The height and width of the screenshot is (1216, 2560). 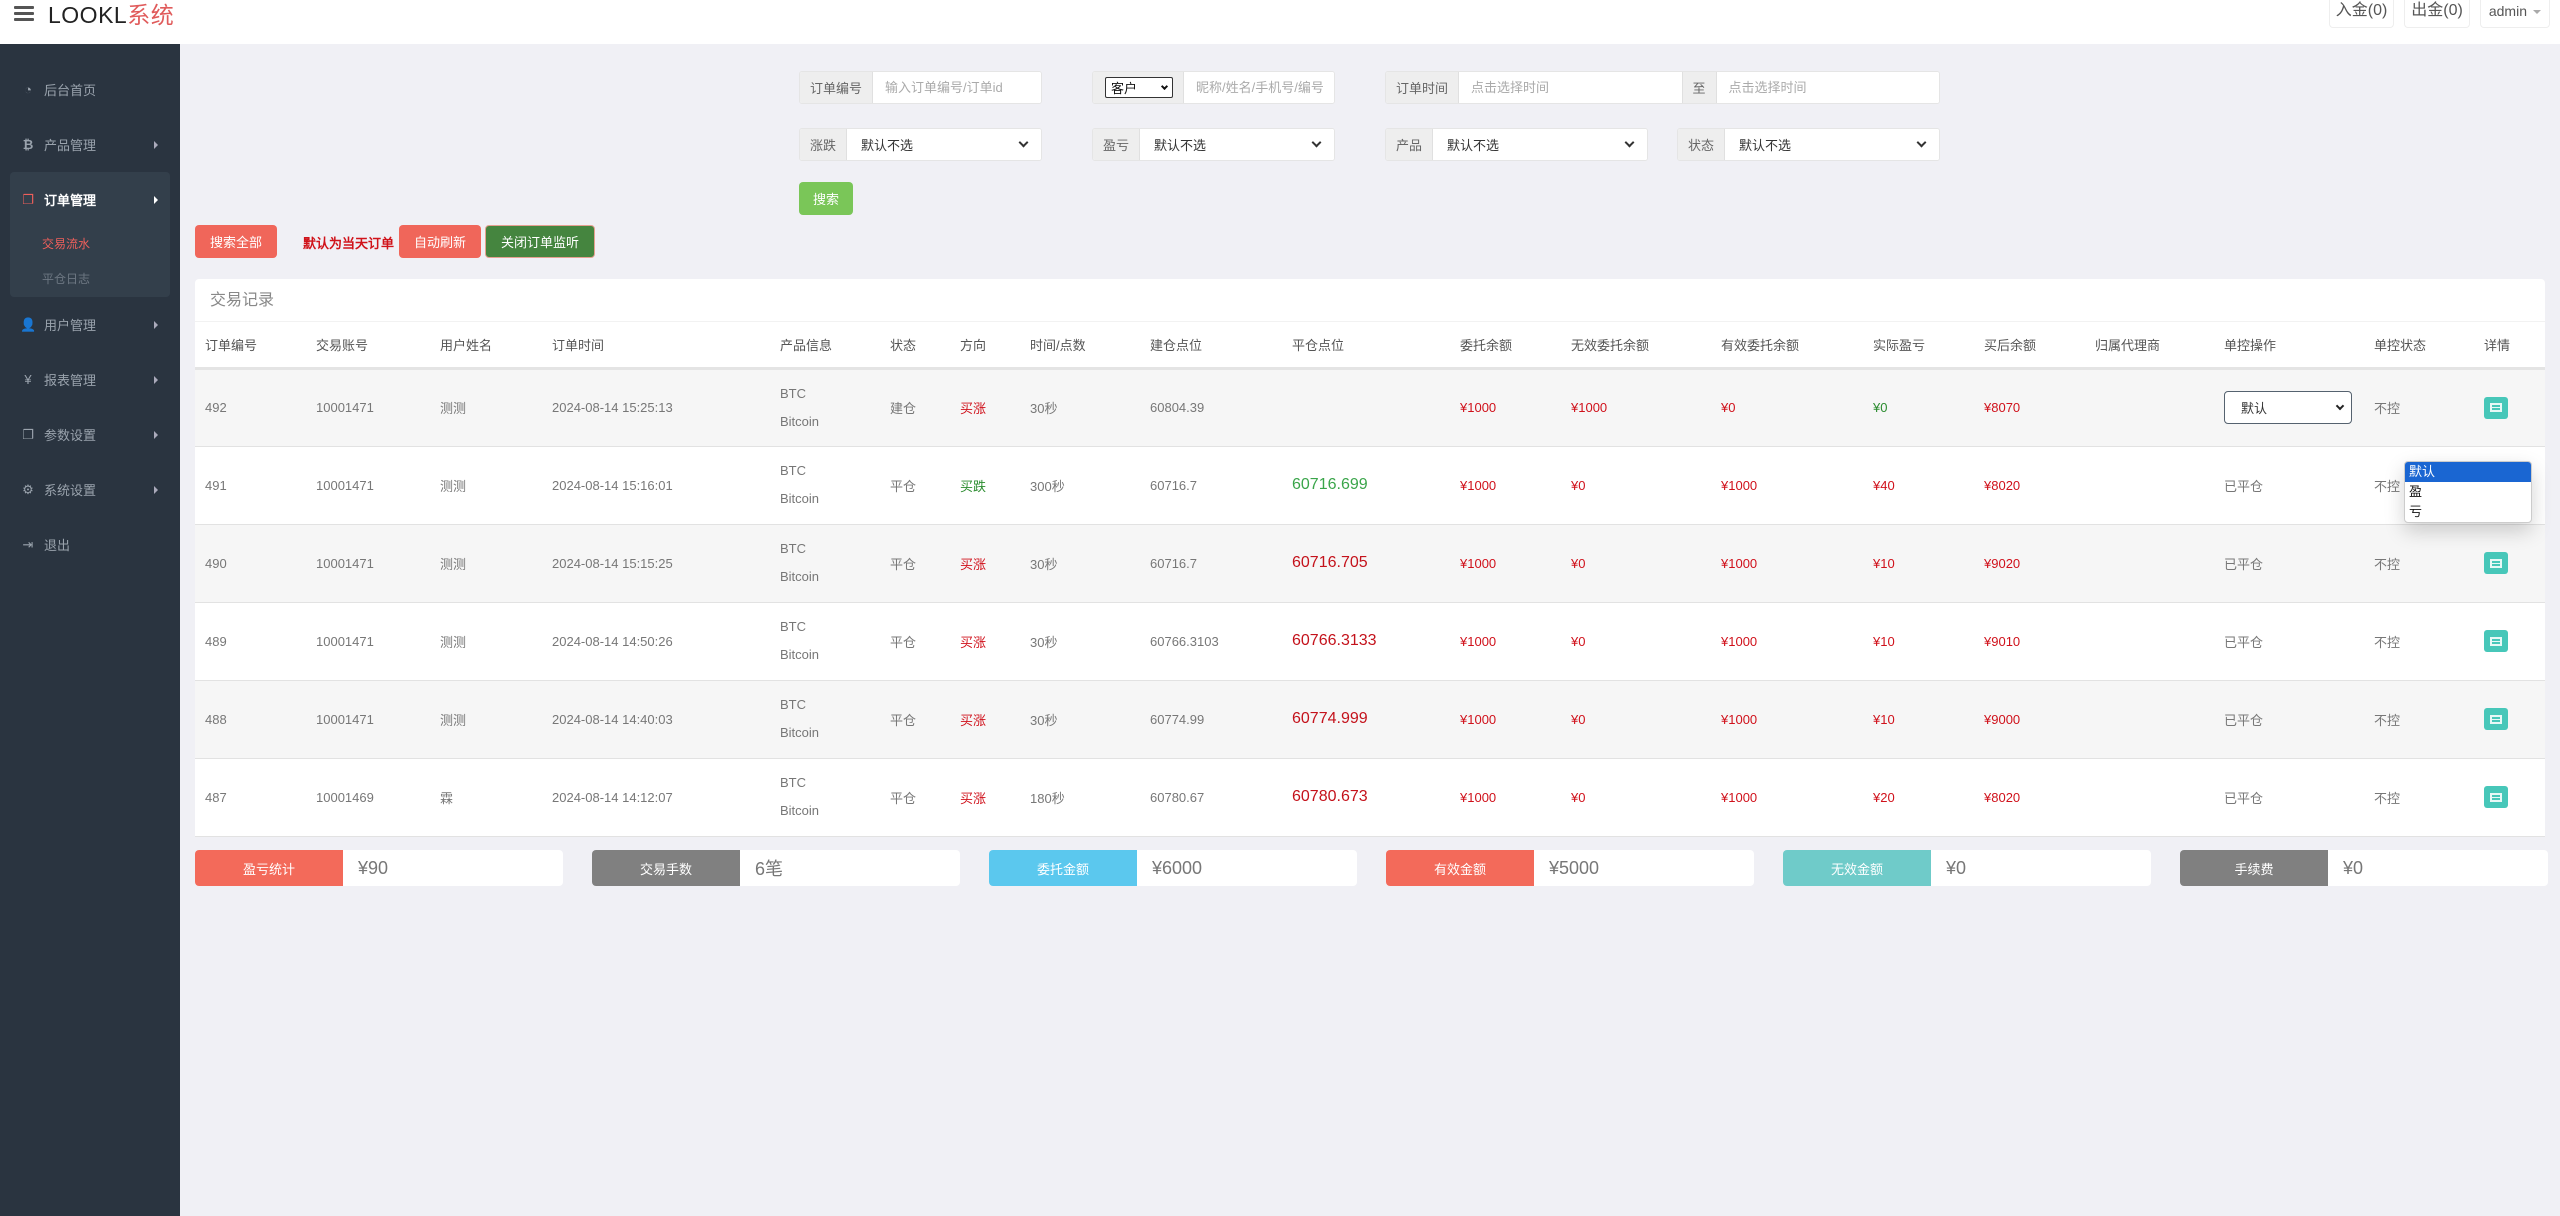 I want to click on order-time-to-input, so click(x=1827, y=87).